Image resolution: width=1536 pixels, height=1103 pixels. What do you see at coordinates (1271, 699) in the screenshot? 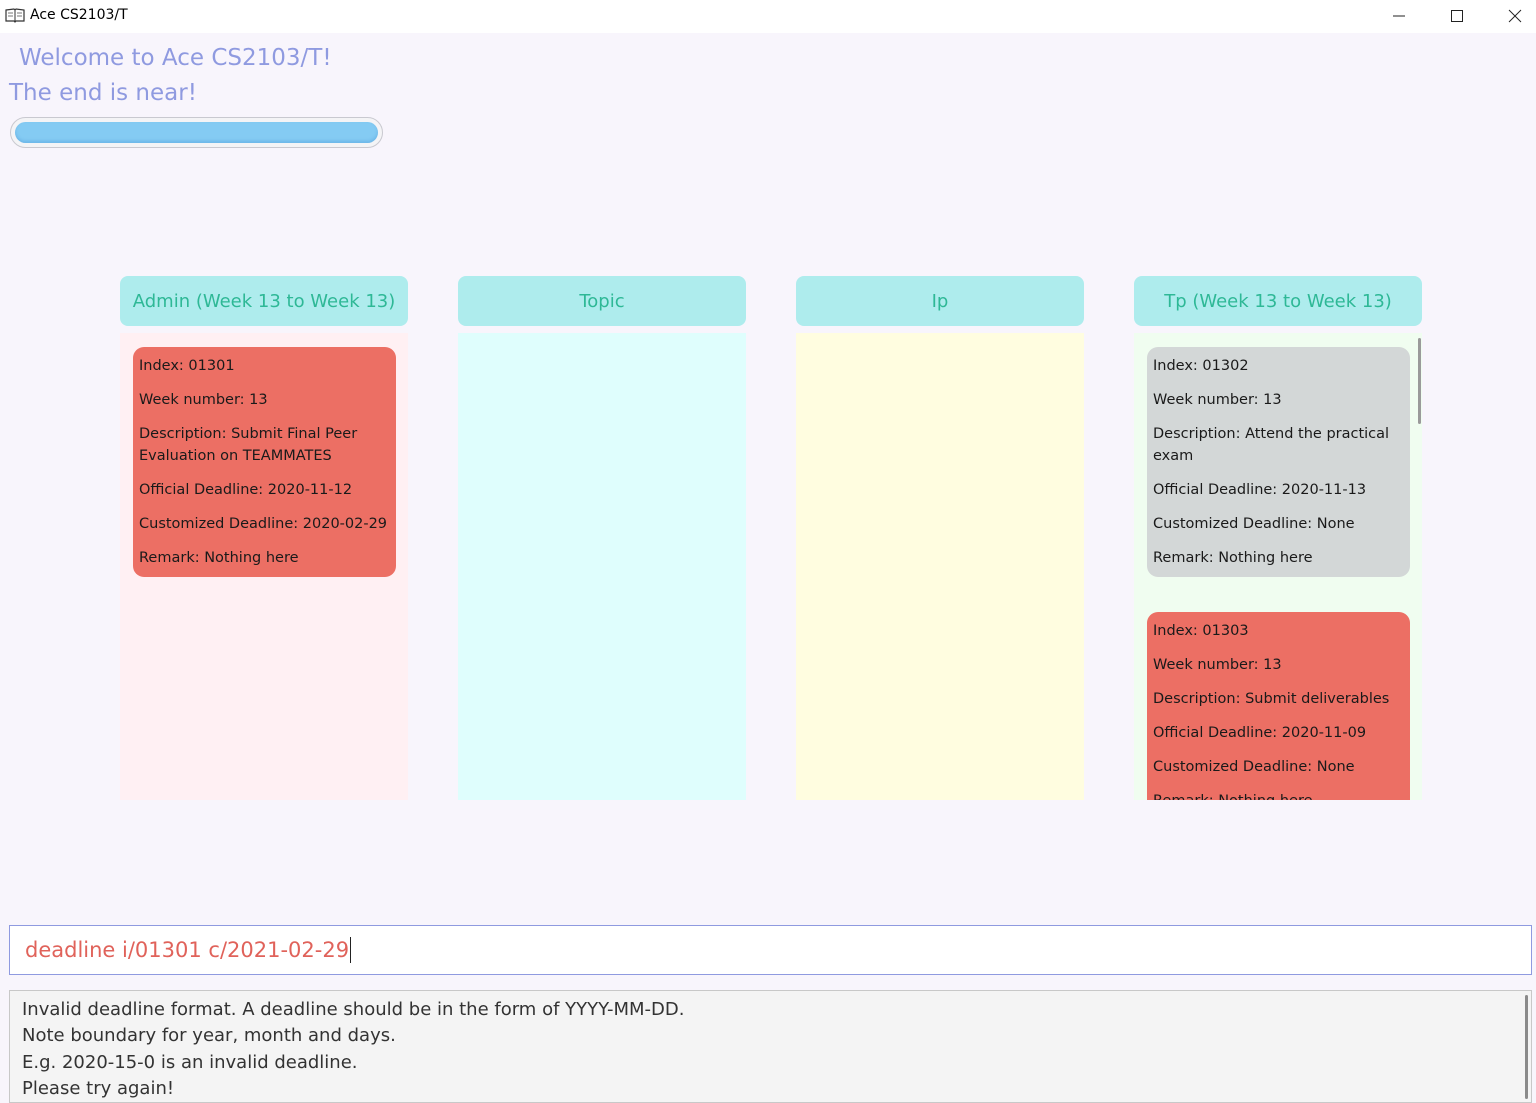
I see `task-description: Description: Submit deliverables` at bounding box center [1271, 699].